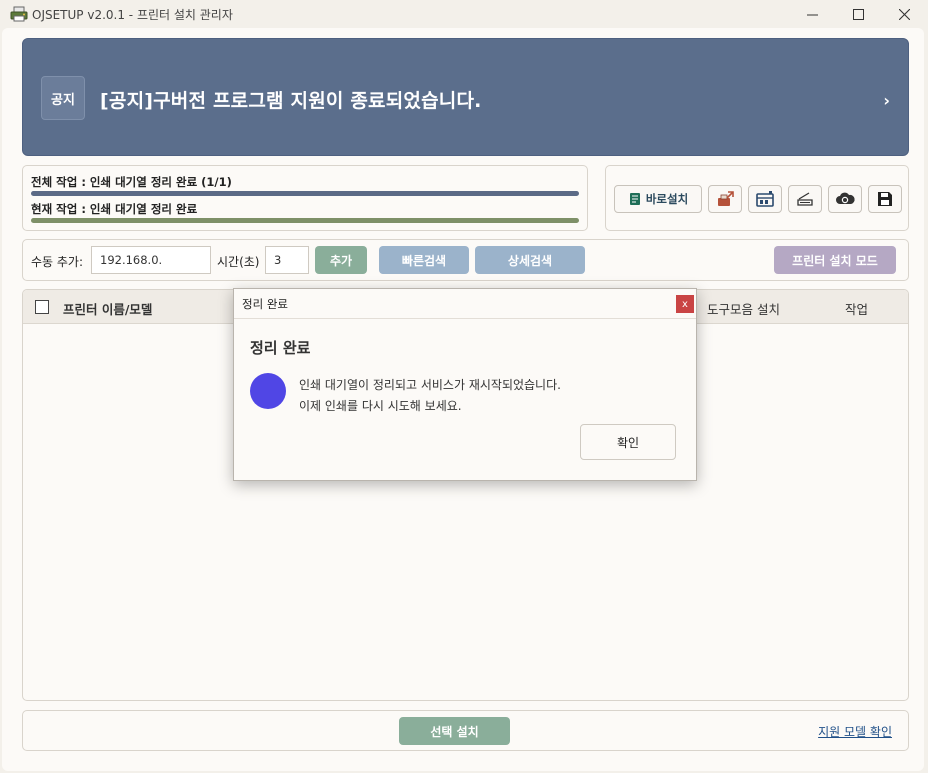 The image size is (928, 773). I want to click on close-icon, so click(904, 14).